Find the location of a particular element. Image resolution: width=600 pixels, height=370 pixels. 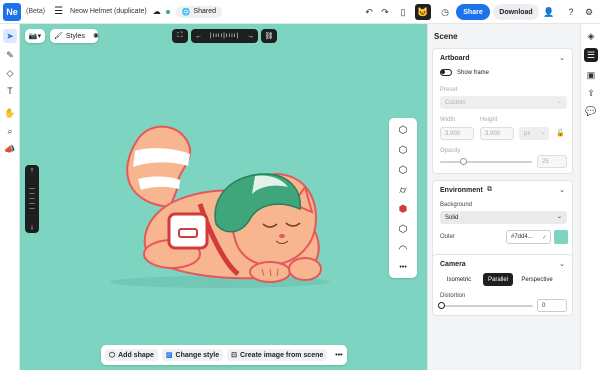

create-image-button: ⊡ Create image from scene is located at coordinates (277, 355).